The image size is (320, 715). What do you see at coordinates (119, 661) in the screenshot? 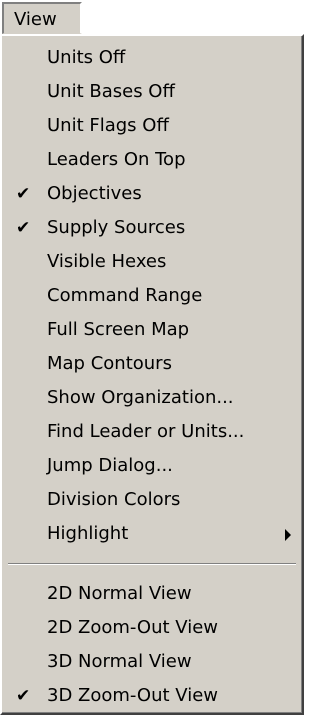
I see `menu-item-label: 3D Normal View` at bounding box center [119, 661].